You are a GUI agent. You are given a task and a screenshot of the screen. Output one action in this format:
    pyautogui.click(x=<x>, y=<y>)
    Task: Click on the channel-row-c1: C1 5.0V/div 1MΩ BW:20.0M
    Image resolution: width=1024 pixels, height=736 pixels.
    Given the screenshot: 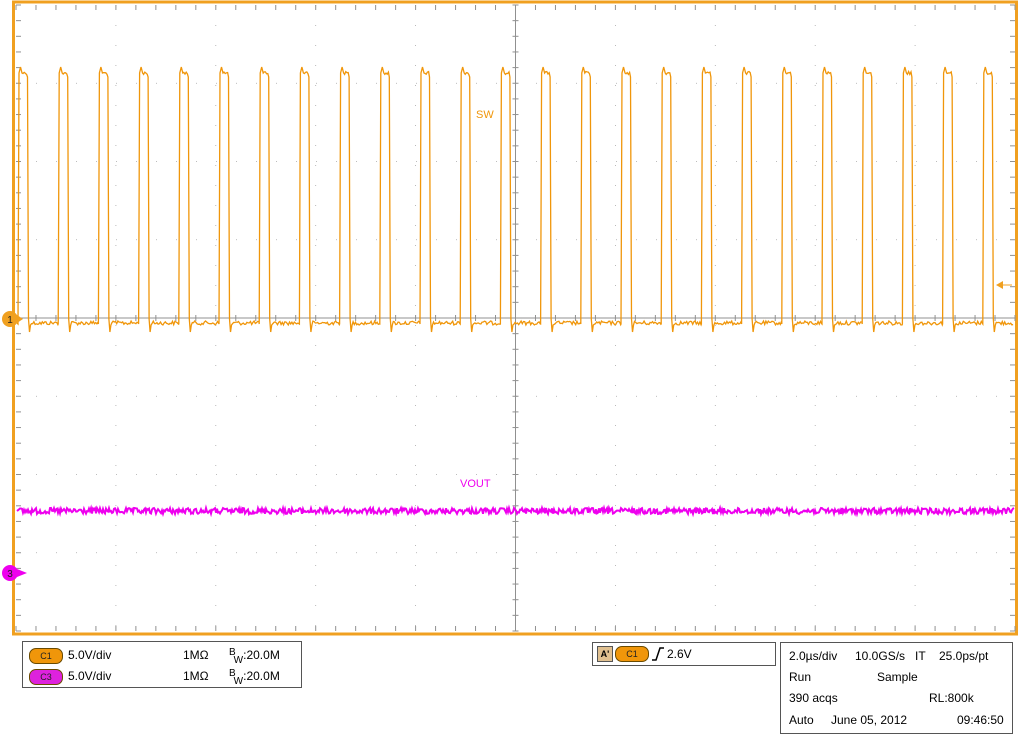 What is the action you would take?
    pyautogui.click(x=162, y=654)
    